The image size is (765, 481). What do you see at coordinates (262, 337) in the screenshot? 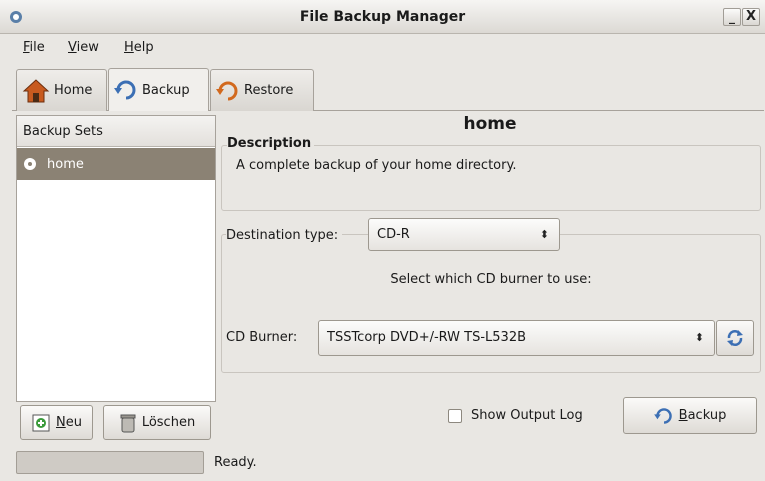
I see `cd-burner-label: CD Burner:` at bounding box center [262, 337].